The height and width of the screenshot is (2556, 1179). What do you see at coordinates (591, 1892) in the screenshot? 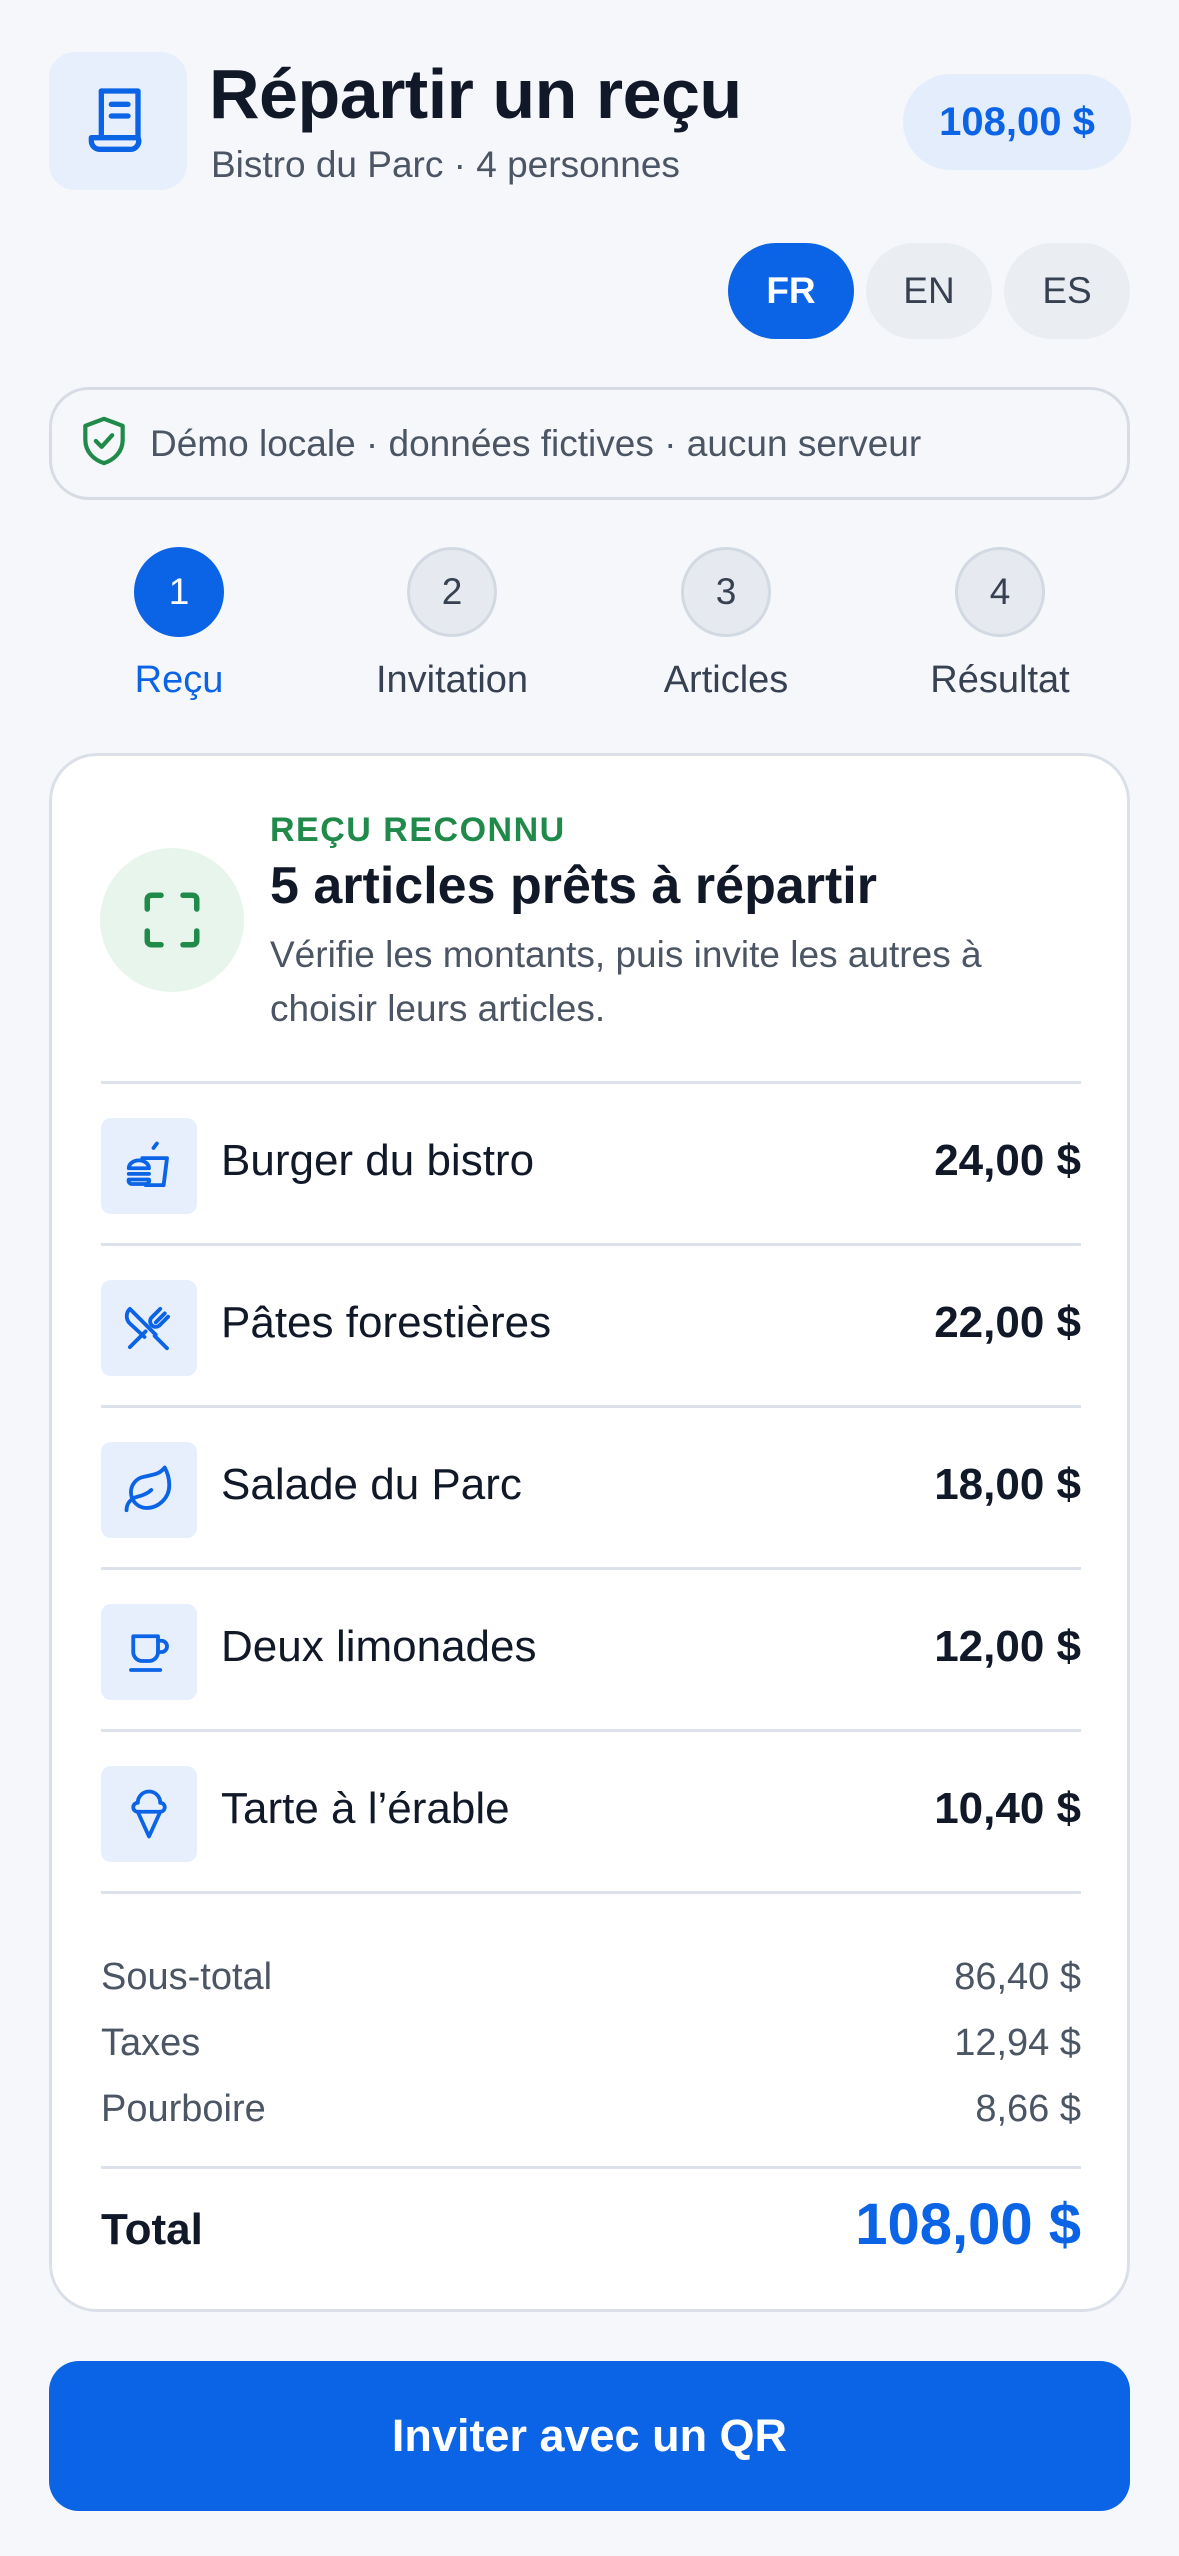
I see `divider` at bounding box center [591, 1892].